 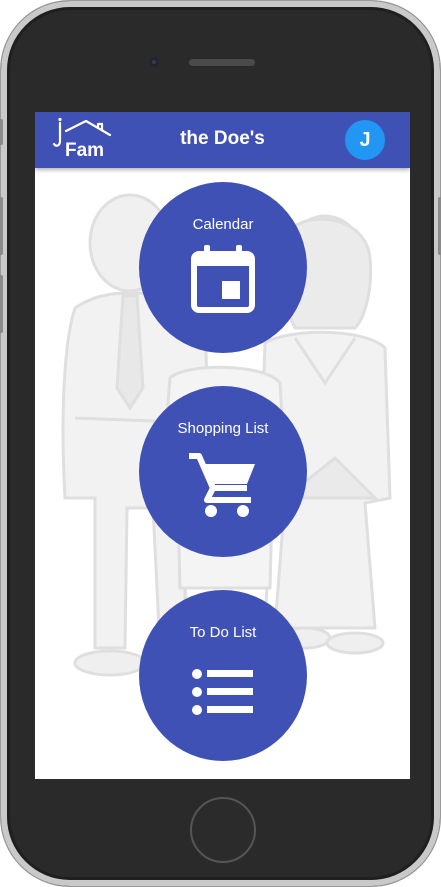 What do you see at coordinates (222, 62) in the screenshot?
I see `earpiece-speaker` at bounding box center [222, 62].